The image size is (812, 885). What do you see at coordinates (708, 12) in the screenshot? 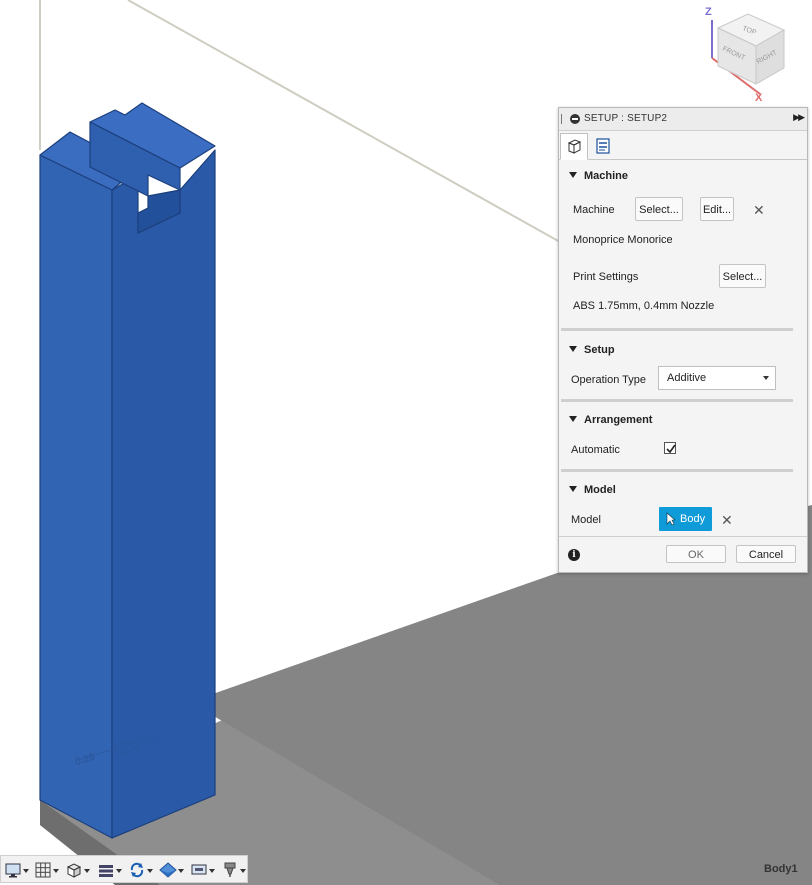
I see `z-axis-label: Z` at bounding box center [708, 12].